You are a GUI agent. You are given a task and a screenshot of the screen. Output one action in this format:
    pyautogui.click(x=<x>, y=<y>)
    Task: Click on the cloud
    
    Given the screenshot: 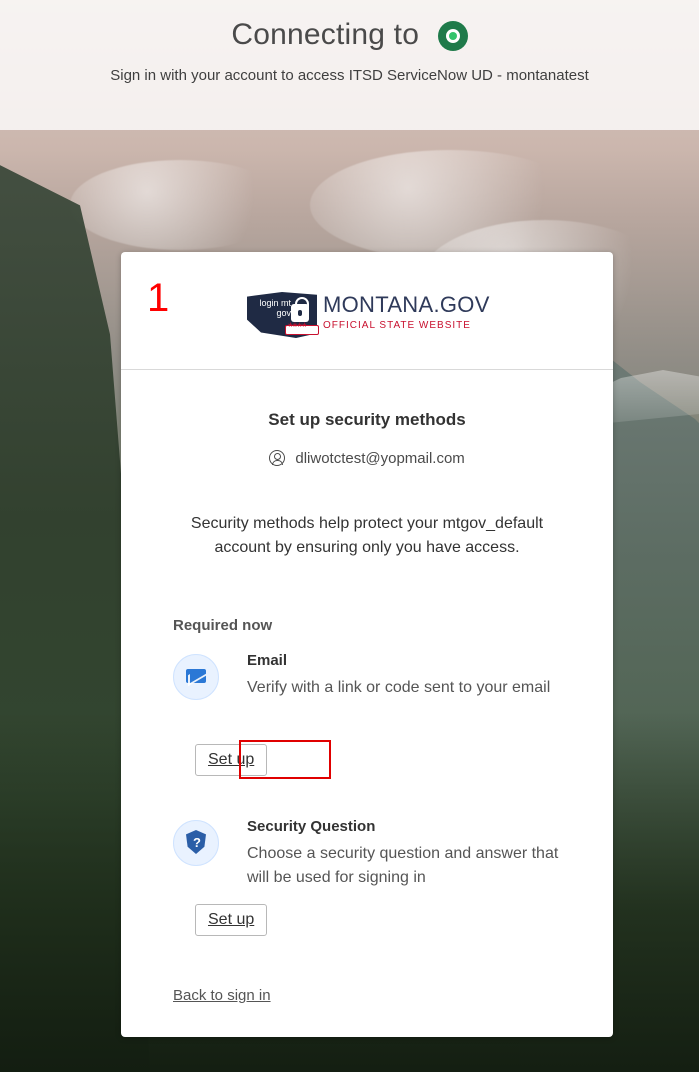 What is the action you would take?
    pyautogui.click(x=180, y=205)
    